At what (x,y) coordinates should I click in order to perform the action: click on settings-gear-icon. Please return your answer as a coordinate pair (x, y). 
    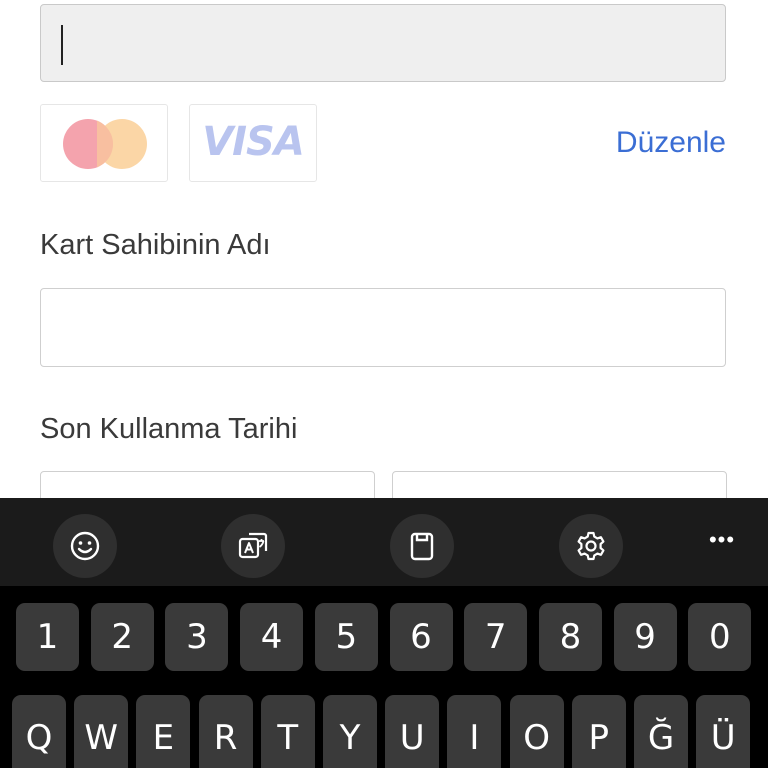
    Looking at the image, I should click on (591, 546).